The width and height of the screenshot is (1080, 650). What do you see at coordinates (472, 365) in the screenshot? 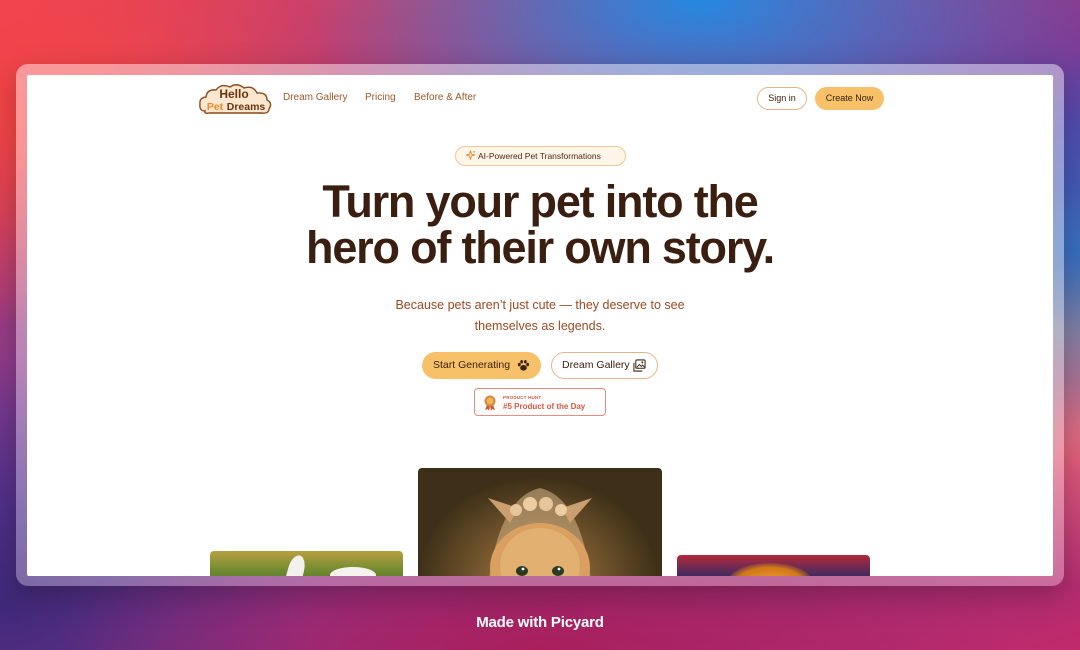
I see `start-generating-label: Start Generating` at bounding box center [472, 365].